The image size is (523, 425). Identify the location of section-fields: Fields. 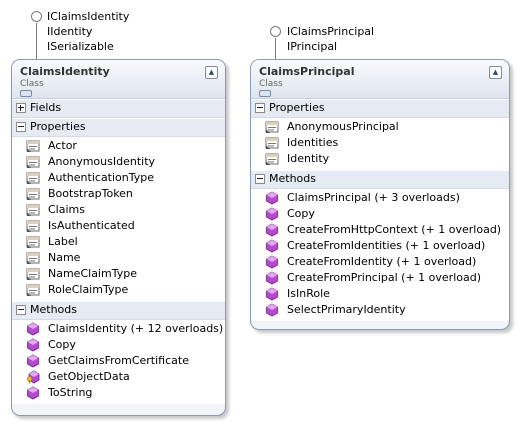
(118, 108).